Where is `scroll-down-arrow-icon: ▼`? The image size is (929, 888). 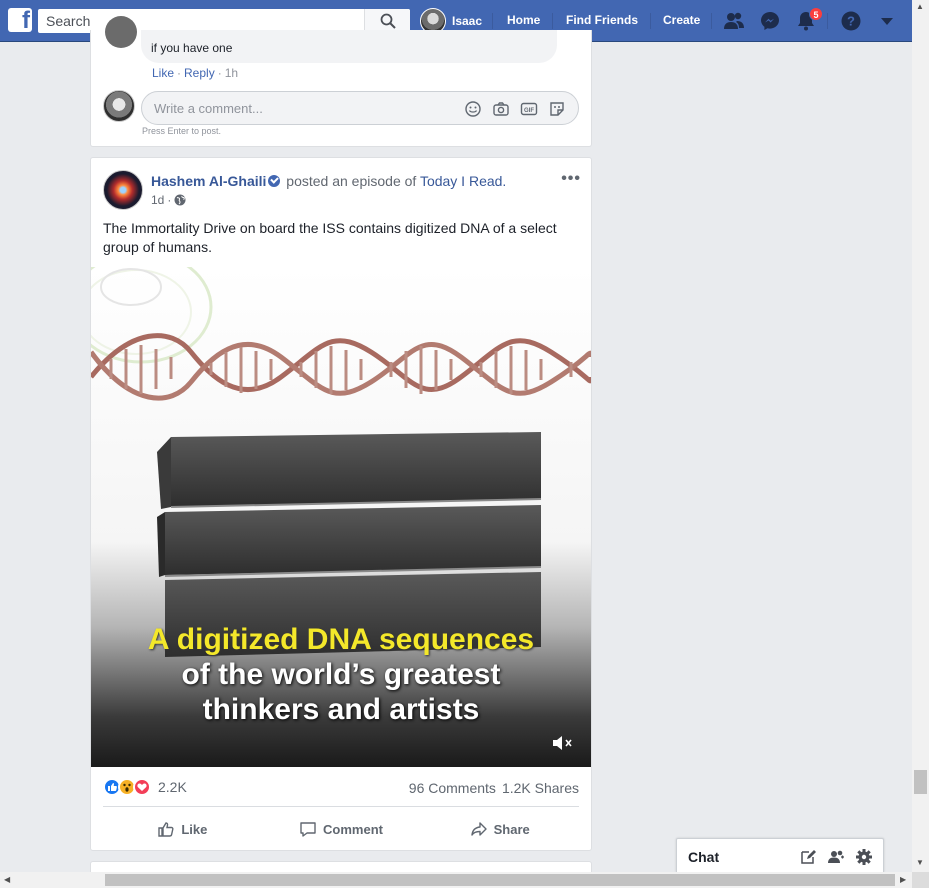
scroll-down-arrow-icon: ▼ is located at coordinates (920, 862).